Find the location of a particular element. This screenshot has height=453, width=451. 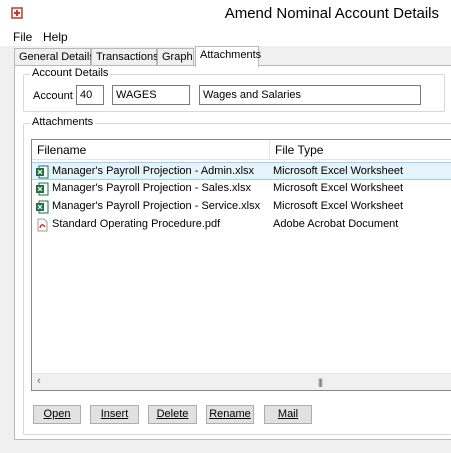

window-title: Amend Nominal Account Details is located at coordinates (331, 13).